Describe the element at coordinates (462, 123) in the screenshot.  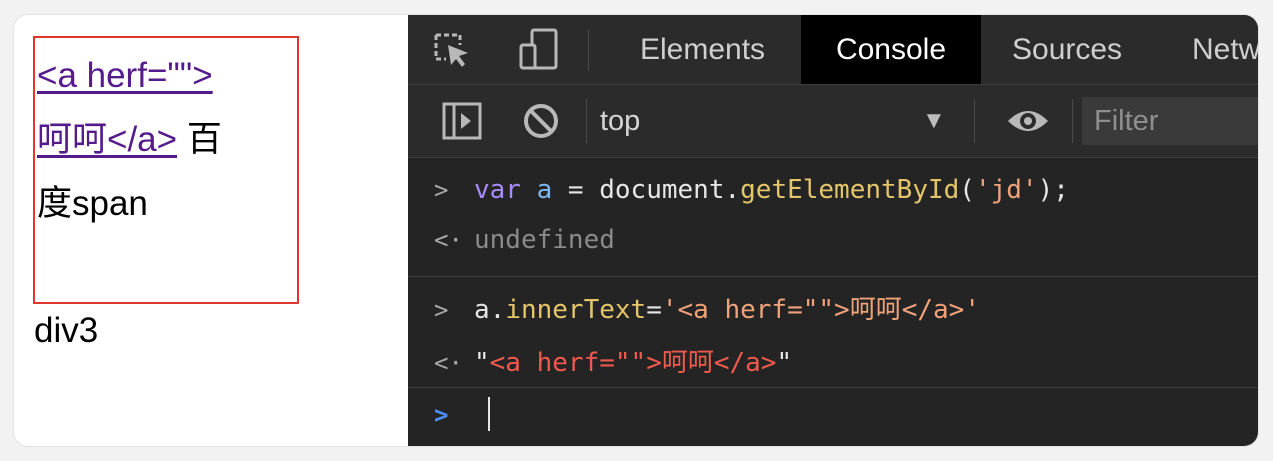
I see `show-sidebar-icon` at that location.